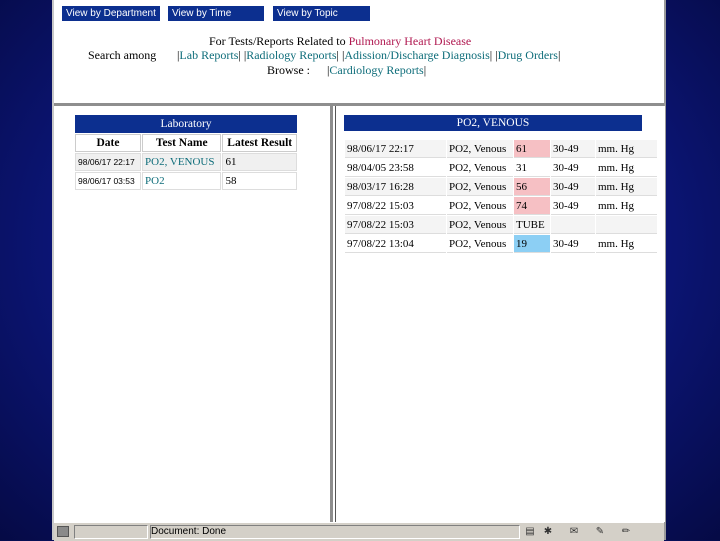 Image resolution: width=720 pixels, height=541 pixels. What do you see at coordinates (626, 225) in the screenshot?
I see `row-unit` at bounding box center [626, 225].